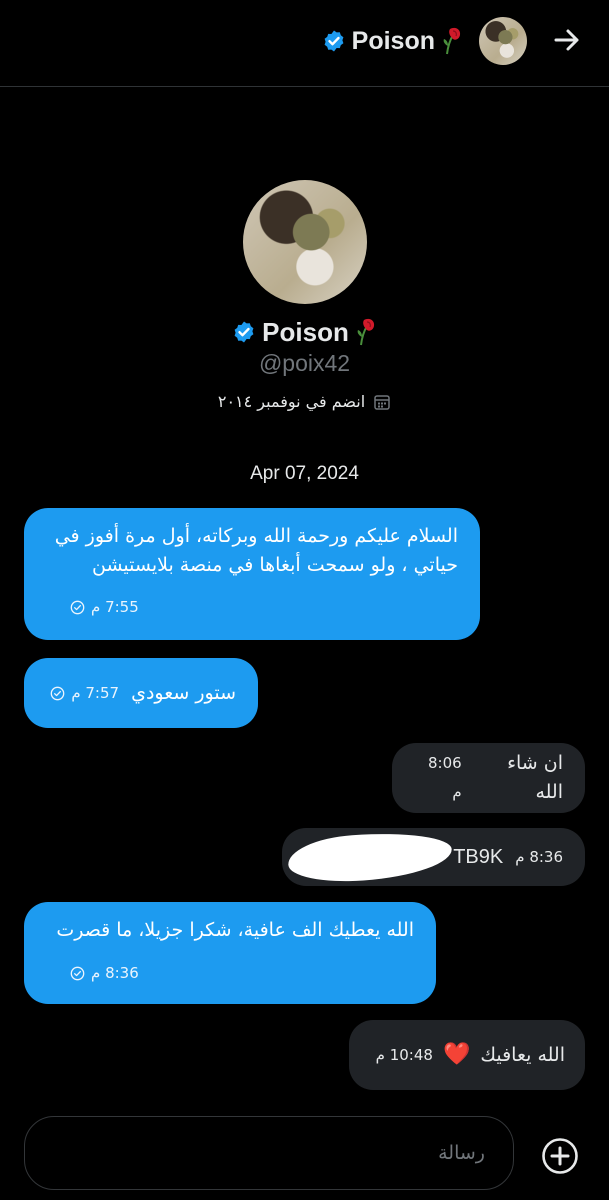 The image size is (609, 1200). I want to click on message-meta: 8:06 م, so click(438, 778).